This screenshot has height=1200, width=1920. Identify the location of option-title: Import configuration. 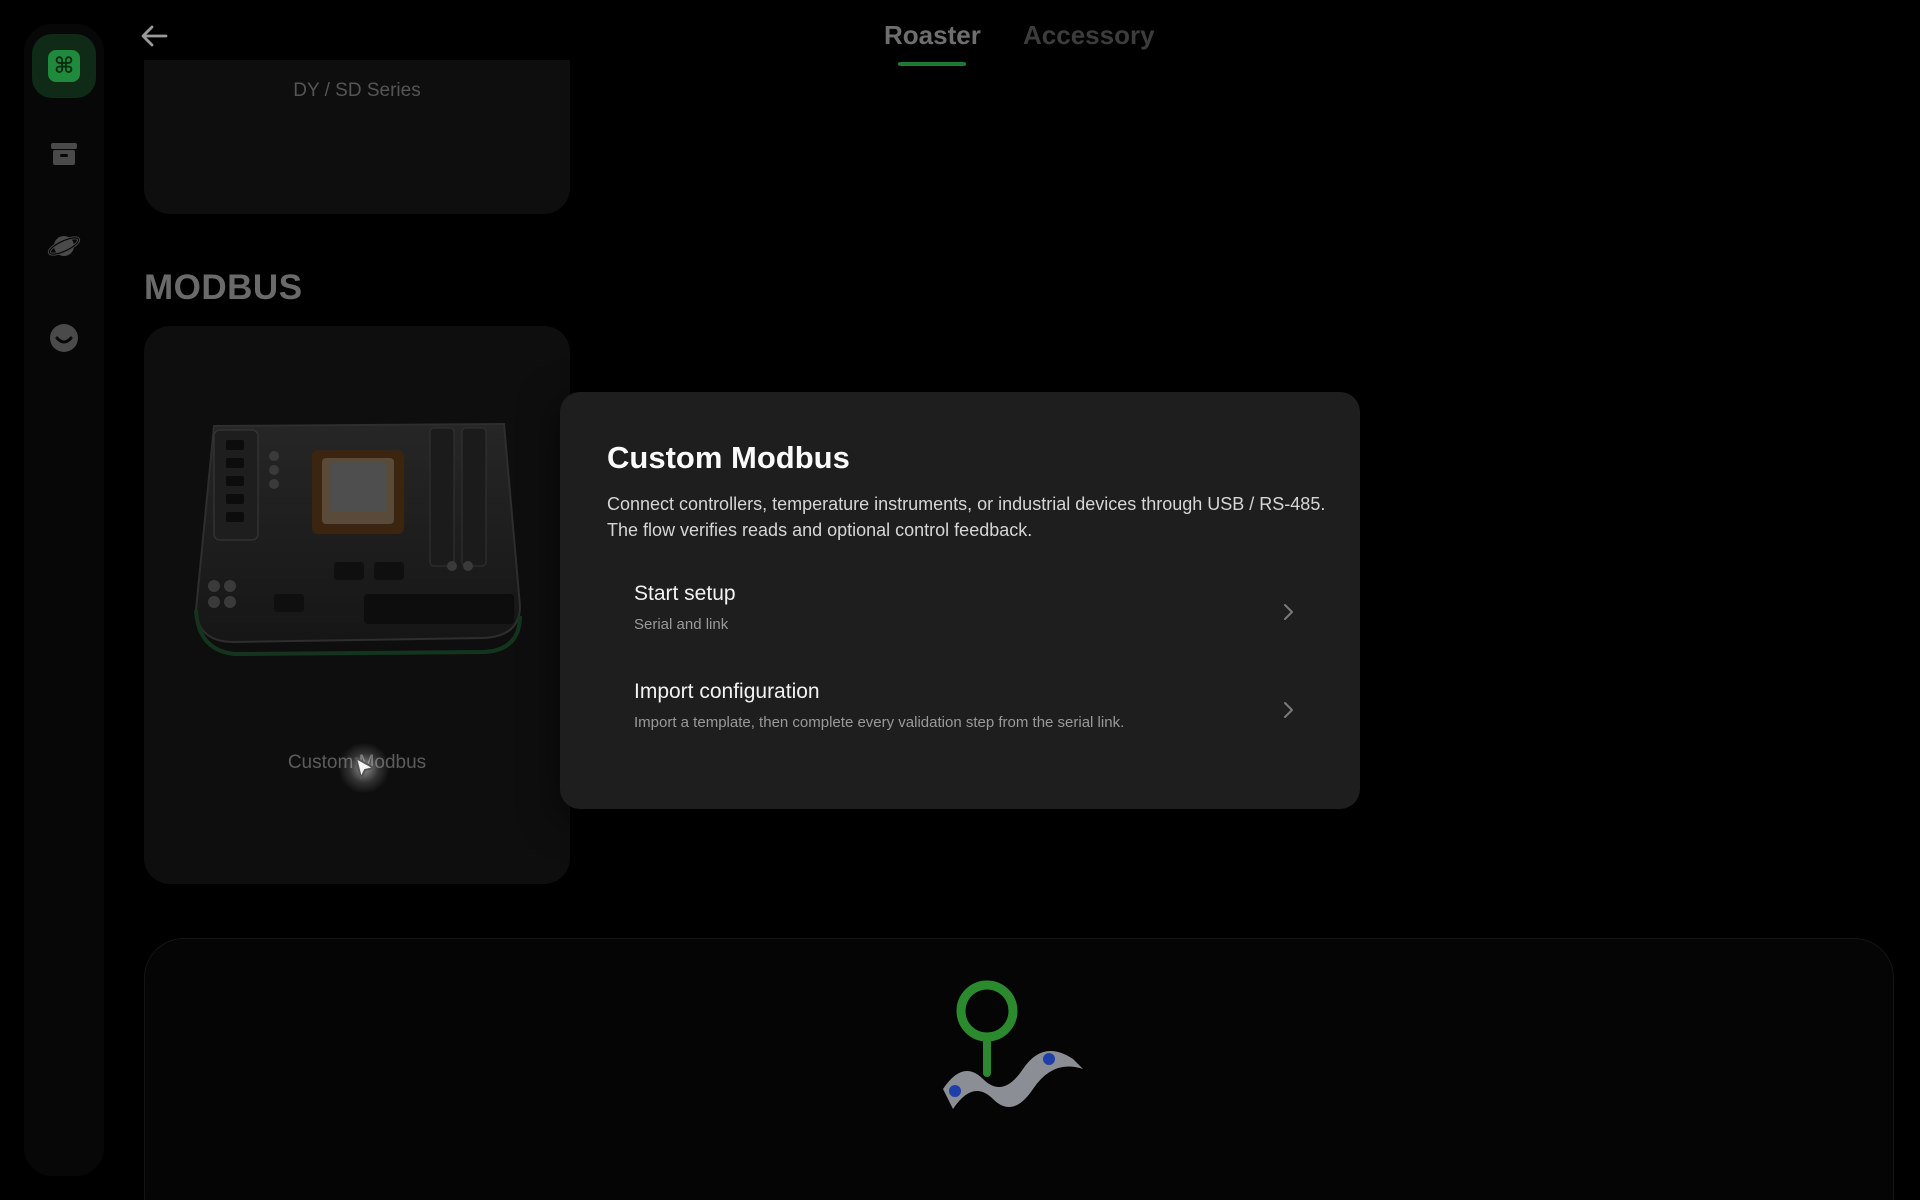
(727, 691).